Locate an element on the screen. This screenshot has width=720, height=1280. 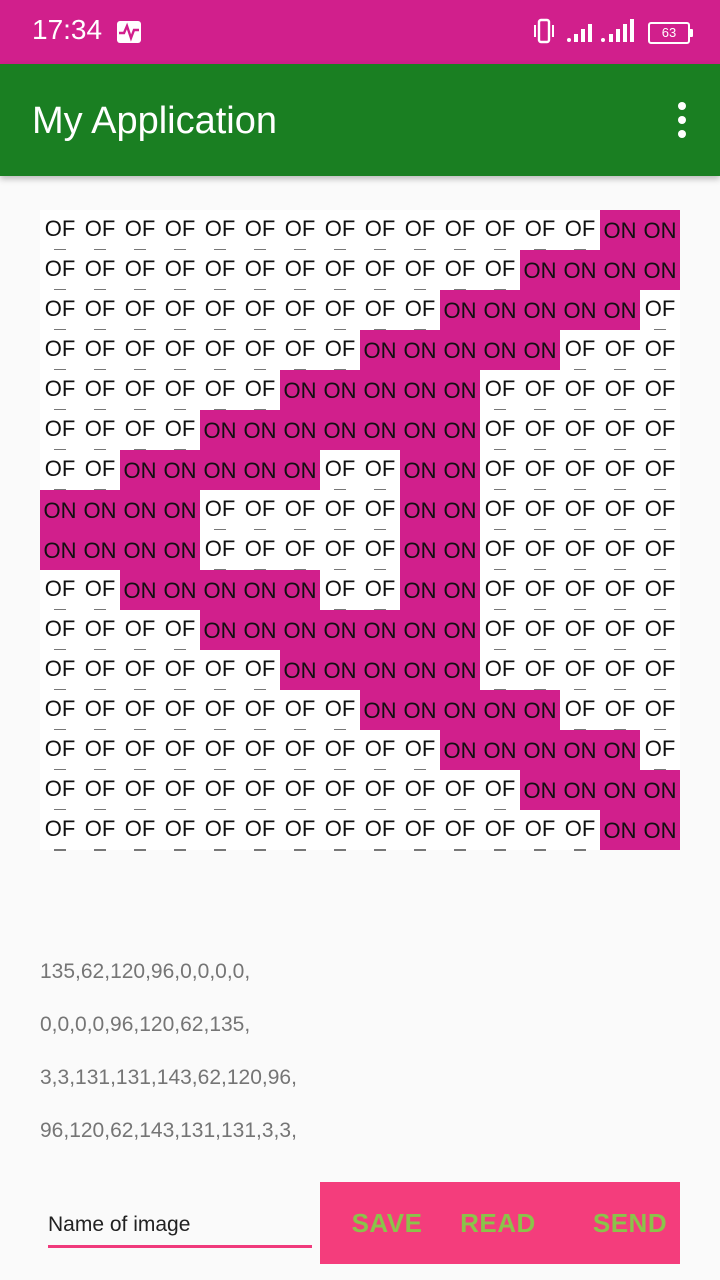
image-name-input is located at coordinates (180, 1226).